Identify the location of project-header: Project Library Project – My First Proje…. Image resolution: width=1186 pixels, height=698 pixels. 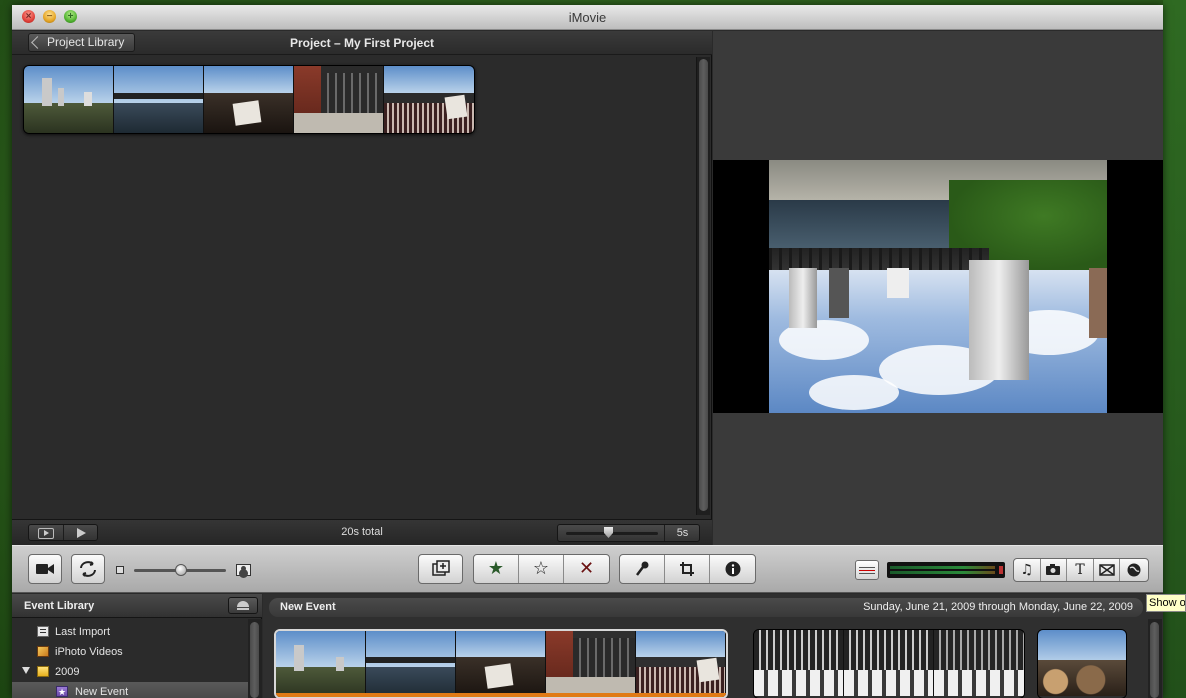
(362, 43).